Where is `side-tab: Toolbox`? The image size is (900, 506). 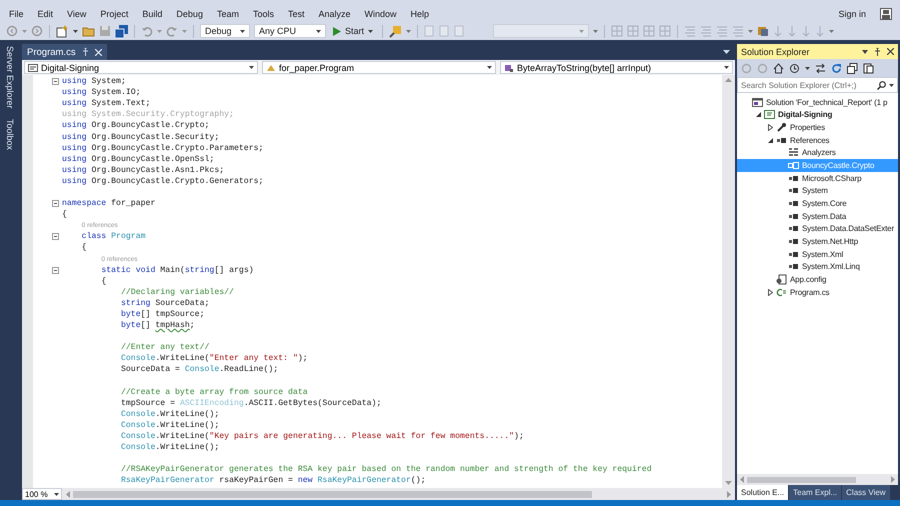
side-tab: Toolbox is located at coordinates (10, 134).